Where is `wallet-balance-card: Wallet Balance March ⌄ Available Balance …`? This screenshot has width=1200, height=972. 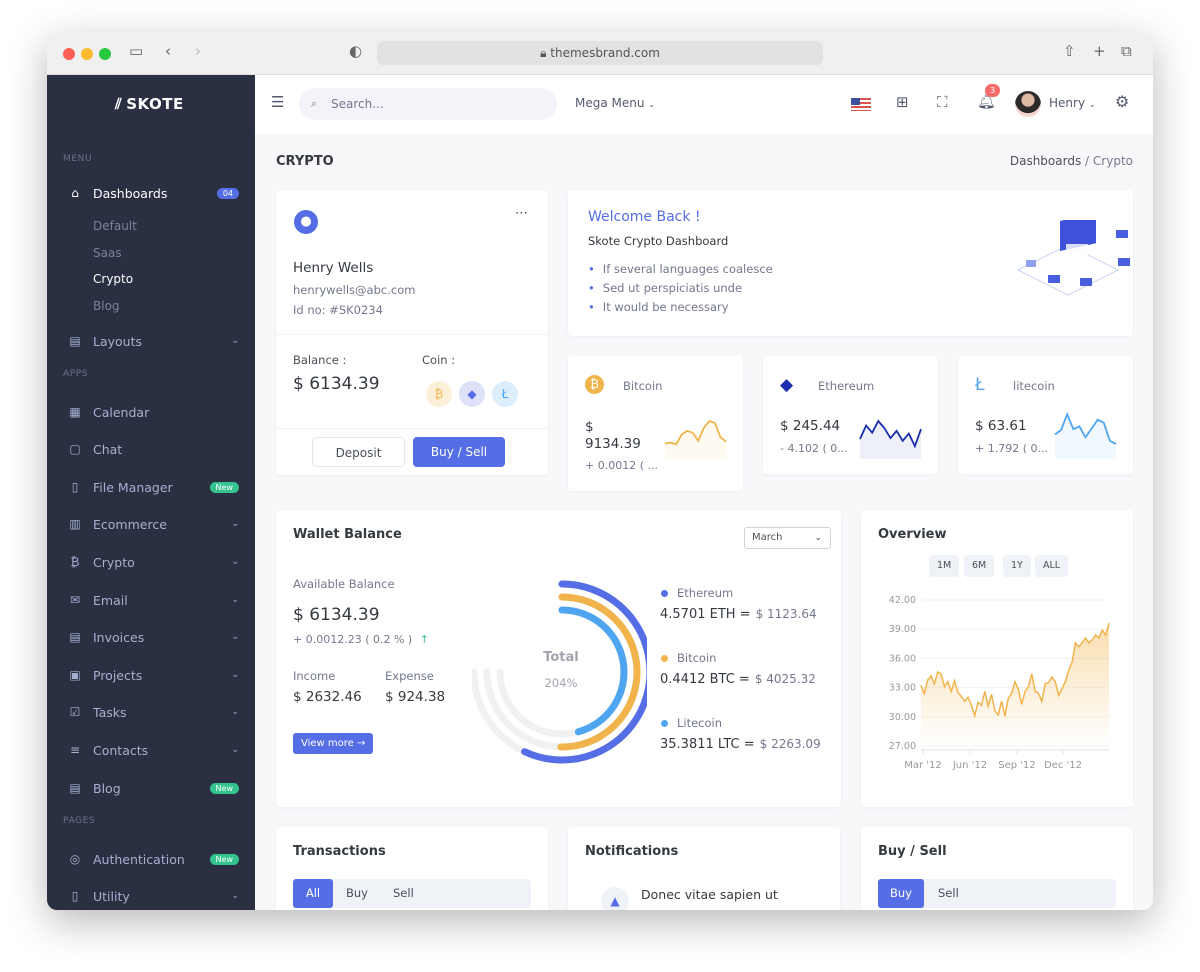 wallet-balance-card: Wallet Balance March ⌄ Available Balance … is located at coordinates (558, 658).